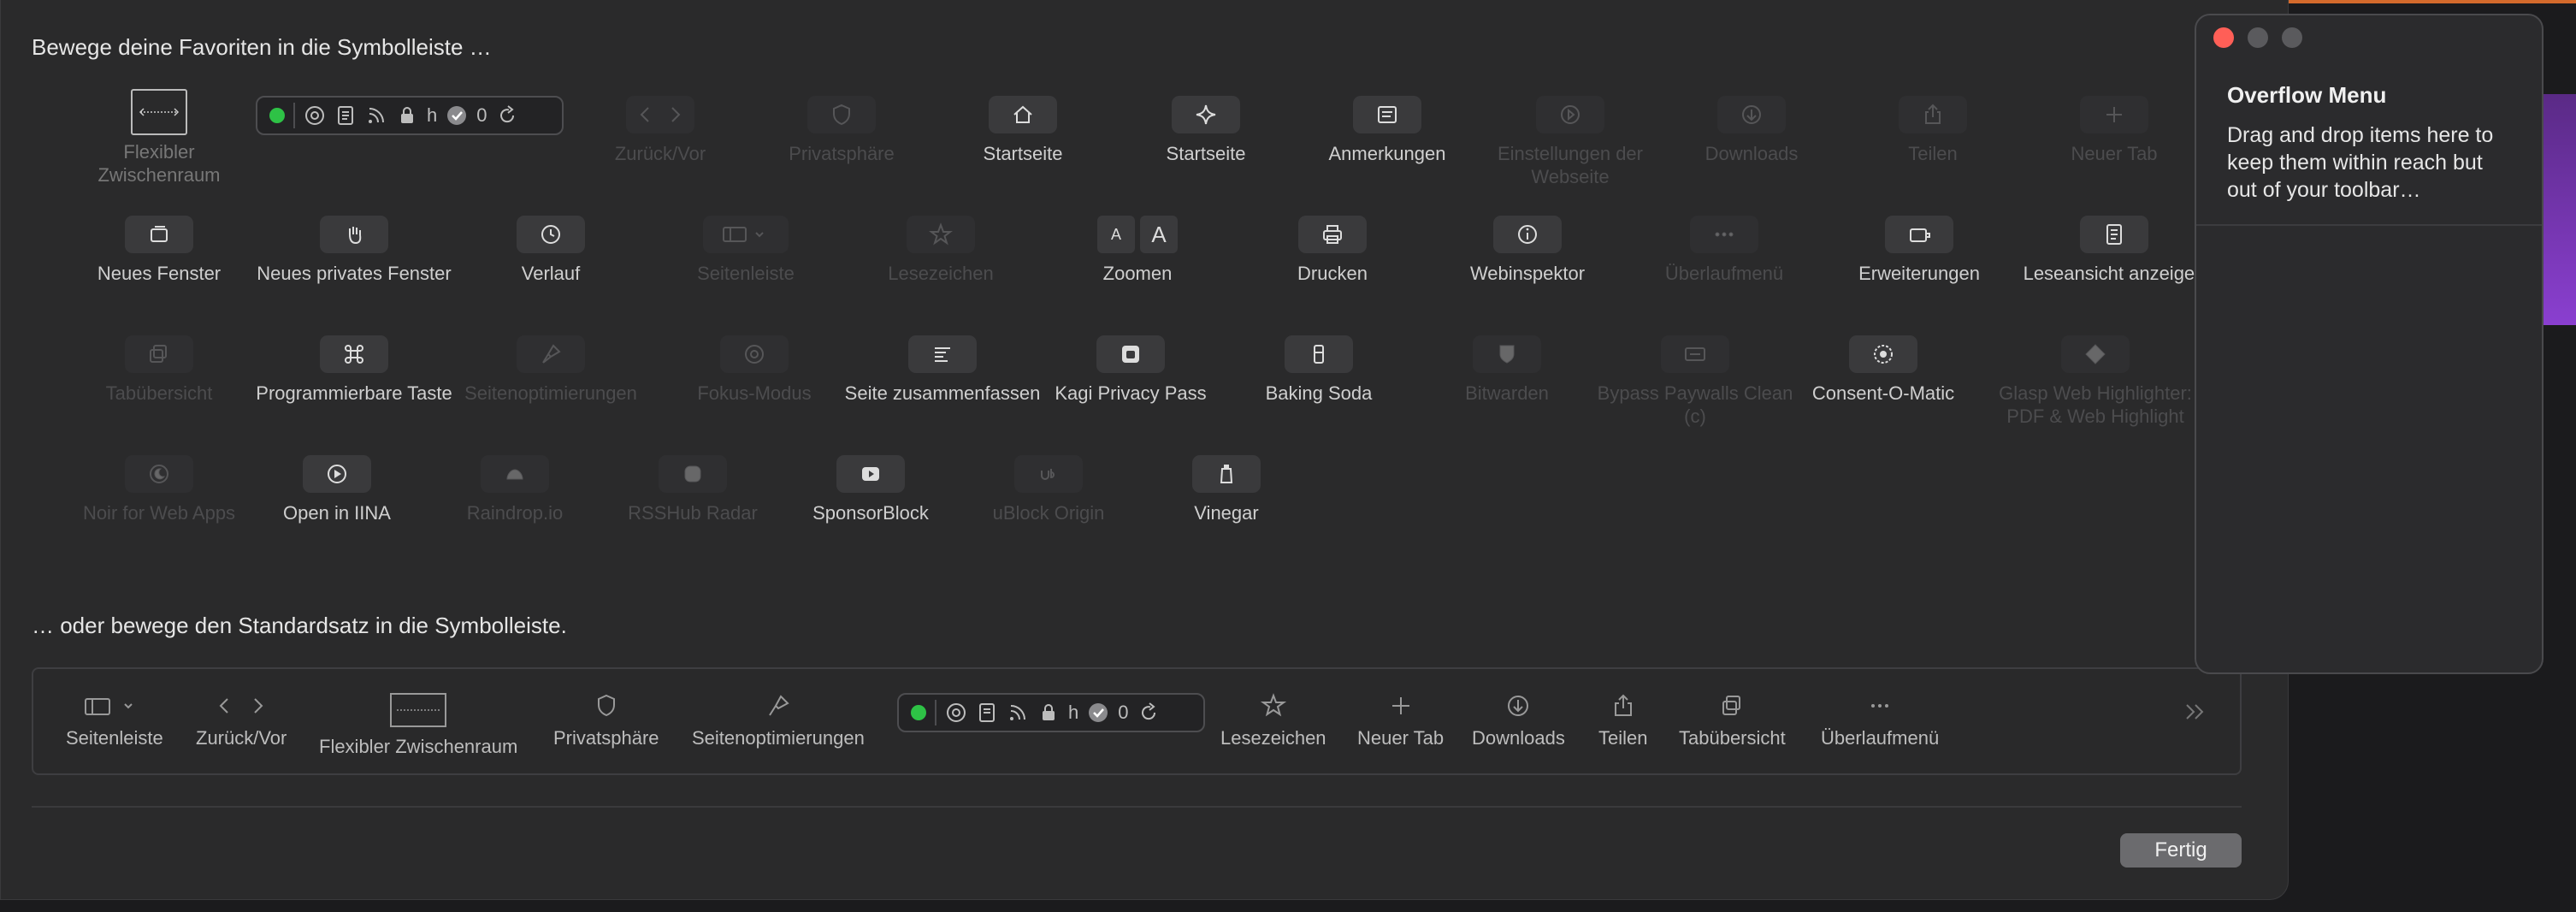 The height and width of the screenshot is (912, 2576). Describe the element at coordinates (1159, 234) in the screenshot. I see `zoom-in-icon: A` at that location.